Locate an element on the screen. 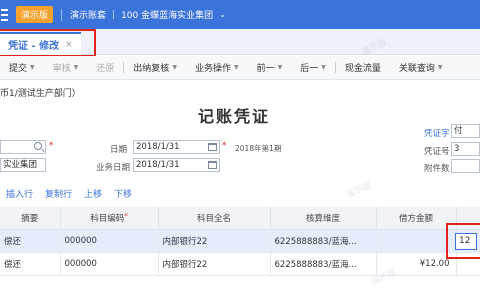  top-bar: 演示版 演示账套 | 100 金蝶蓝海实业集团 ⌄ is located at coordinates (240, 14).